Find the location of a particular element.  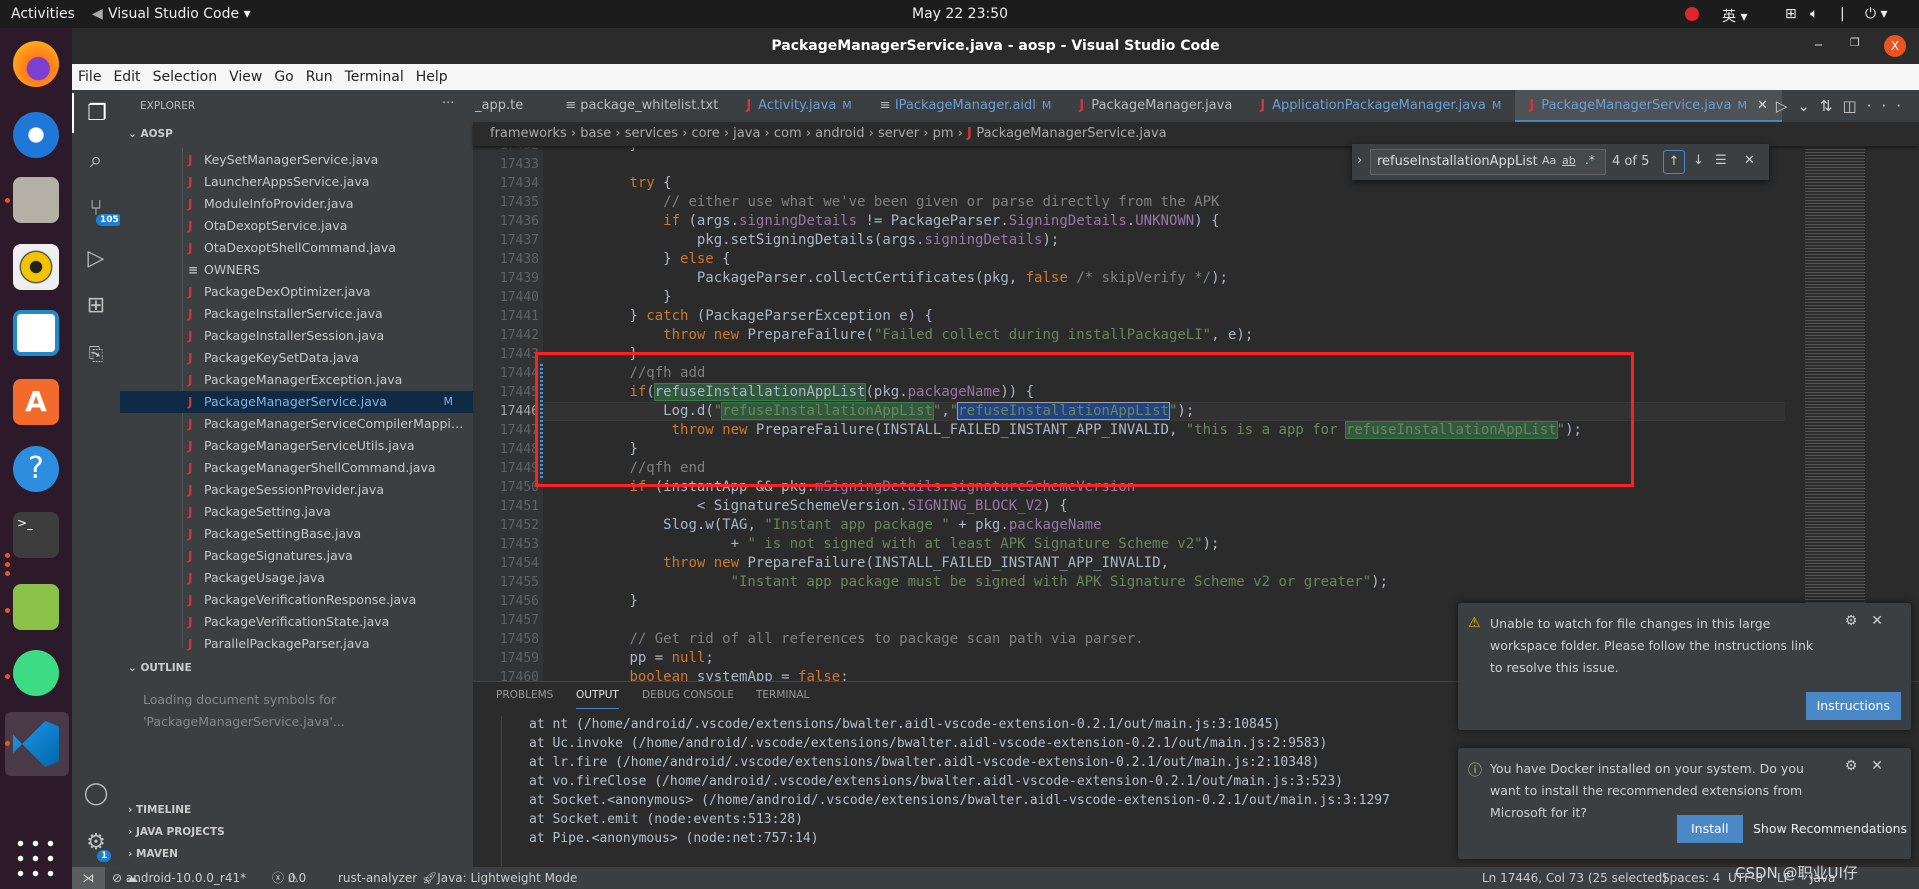

code-line: } else { is located at coordinates (646, 259).